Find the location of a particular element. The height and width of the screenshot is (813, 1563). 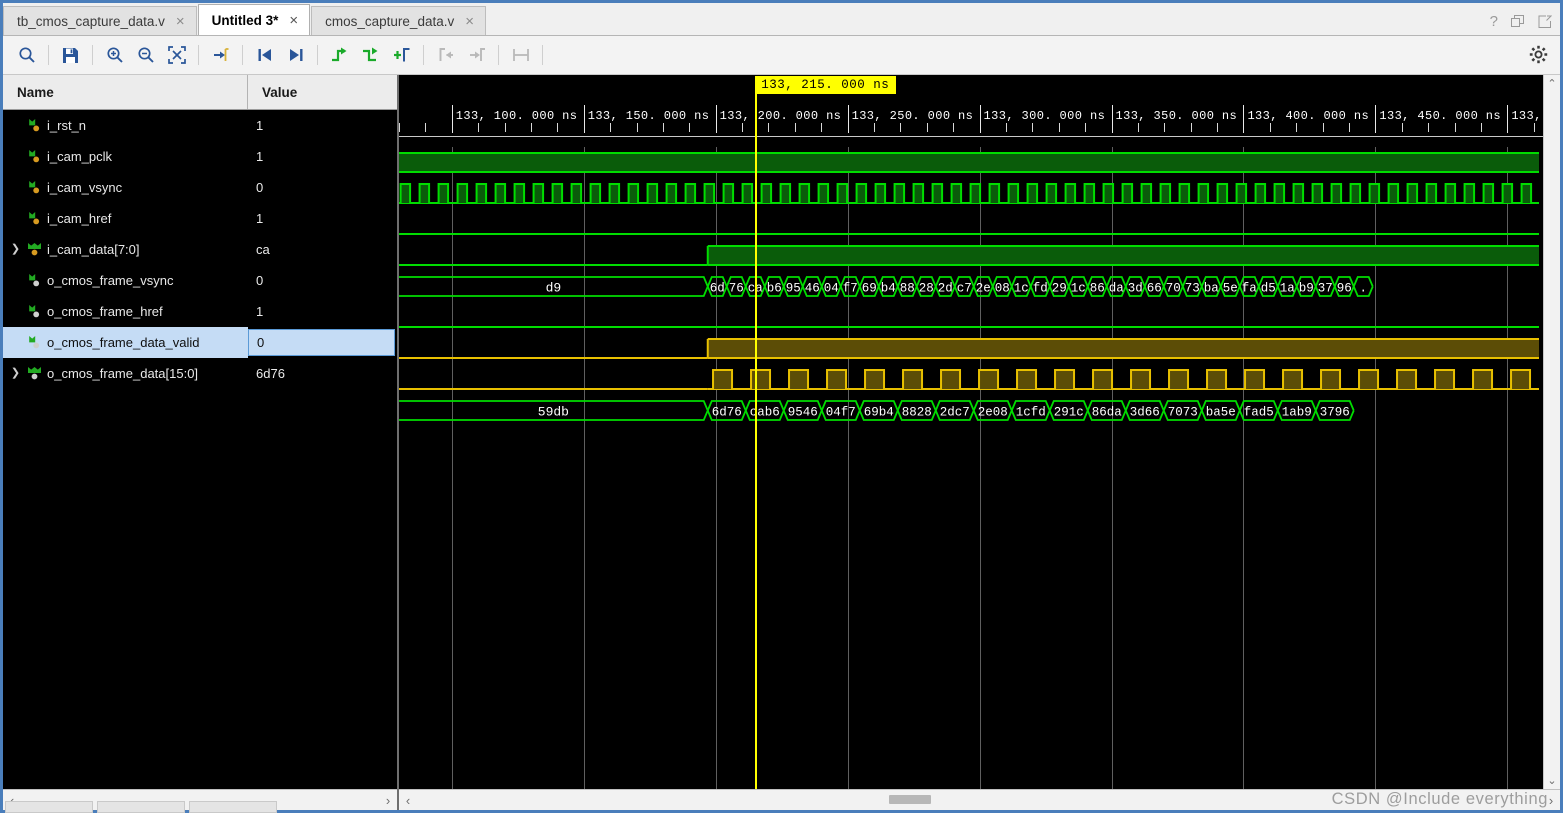

scroll-up-arrow: ⌃ is located at coordinates (1551, 83).